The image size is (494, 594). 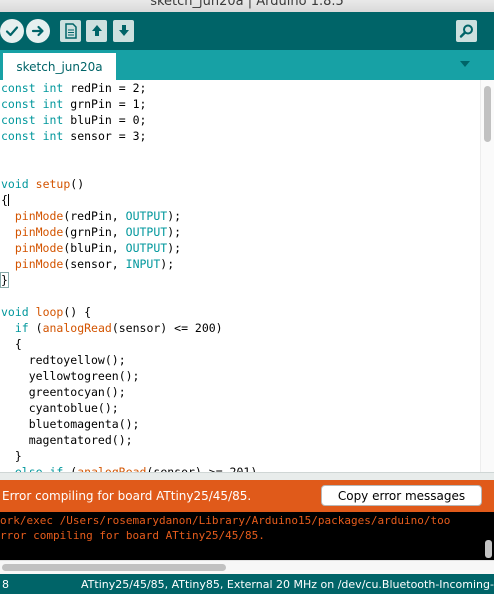 What do you see at coordinates (49, 312) in the screenshot?
I see `code-token: loop` at bounding box center [49, 312].